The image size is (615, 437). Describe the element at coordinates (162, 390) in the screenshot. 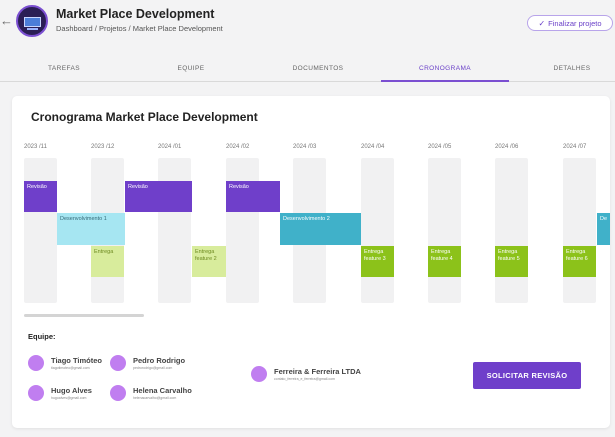

I see `member-name: Helena Carvalho` at that location.